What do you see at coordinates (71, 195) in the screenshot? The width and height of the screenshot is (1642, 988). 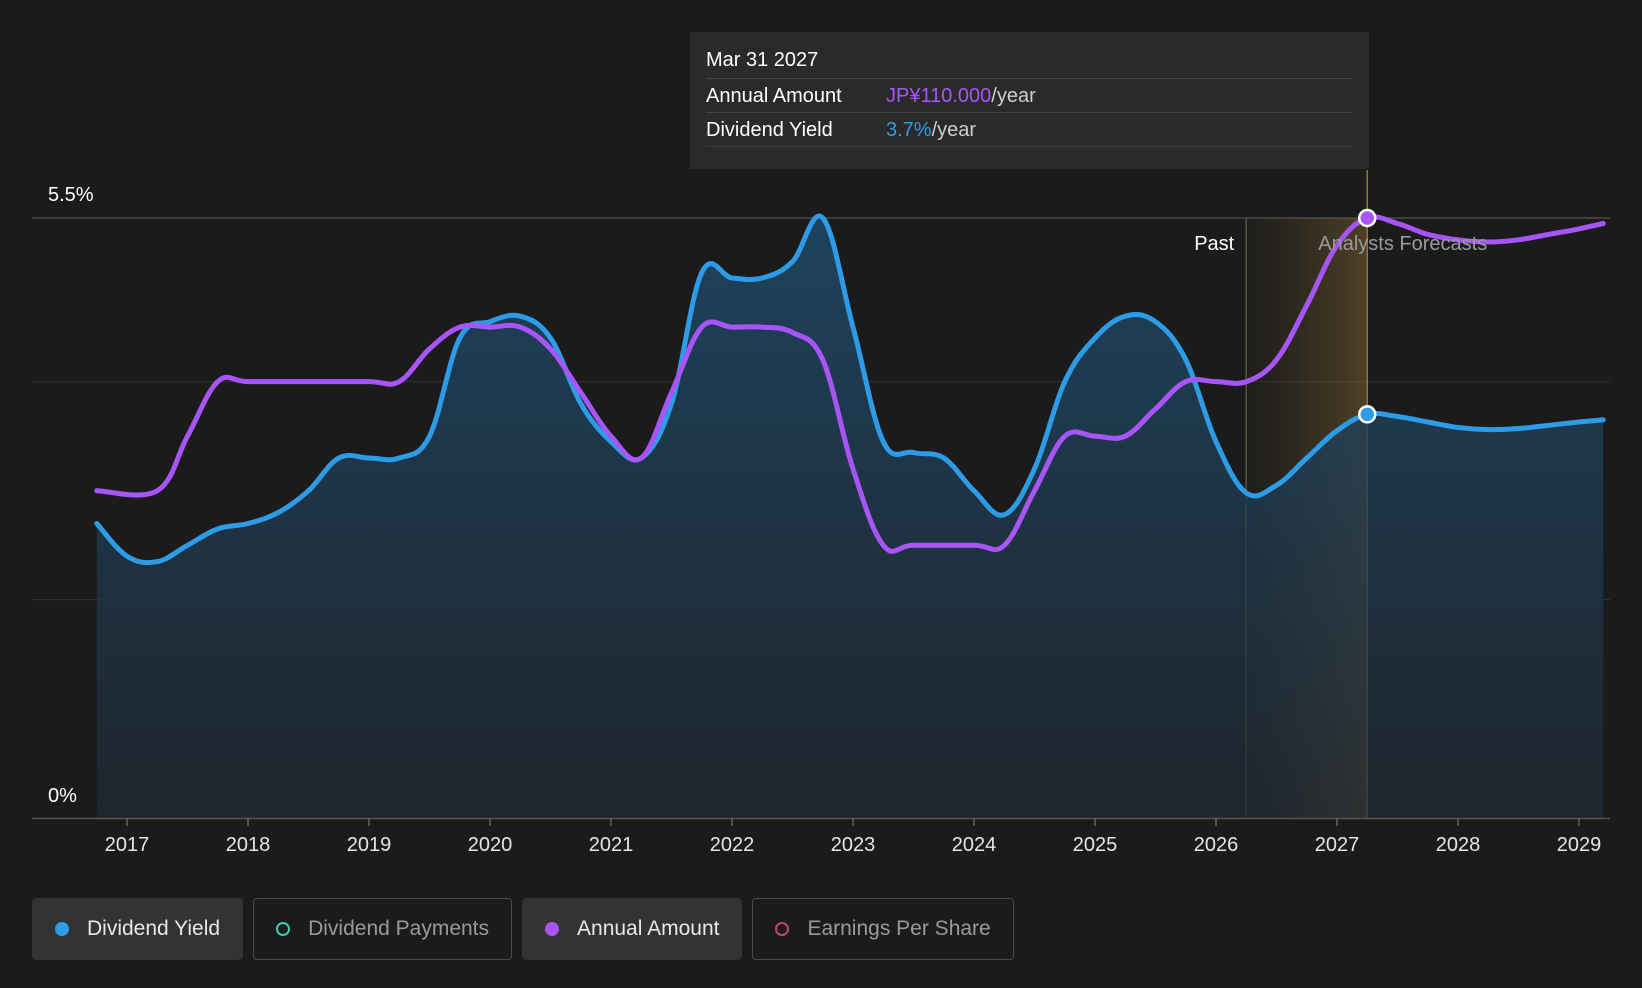 I see `y-tick-label: 5.5%` at bounding box center [71, 195].